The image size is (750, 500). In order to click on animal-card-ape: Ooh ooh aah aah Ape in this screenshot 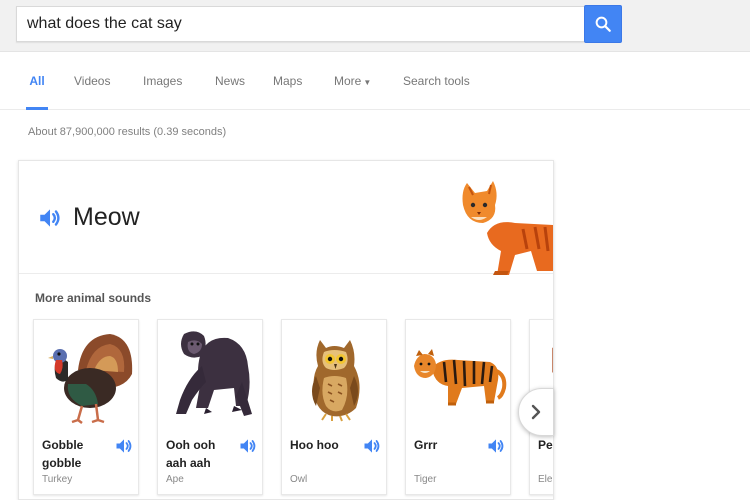, I will do `click(210, 407)`.